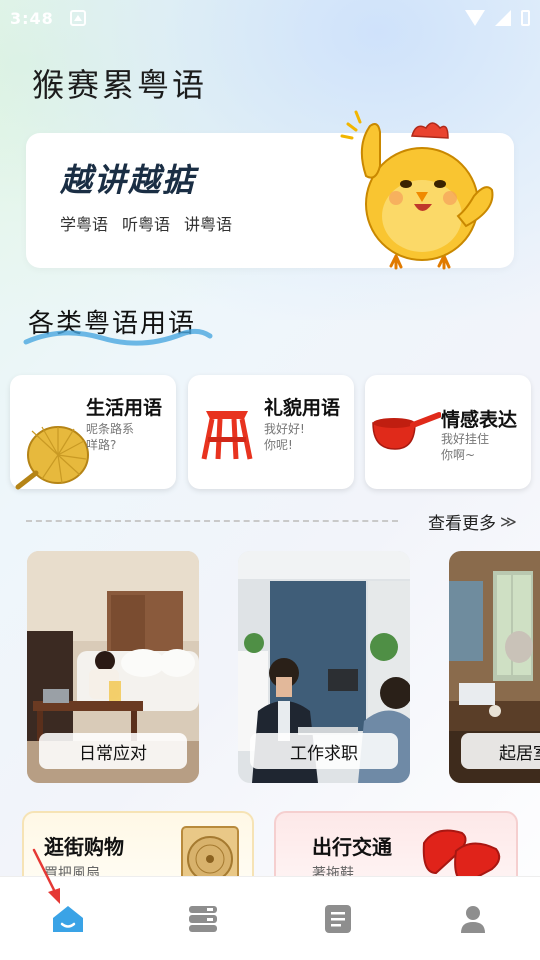 This screenshot has width=540, height=960. What do you see at coordinates (270, 18) in the screenshot?
I see `status-bar: 3:48` at bounding box center [270, 18].